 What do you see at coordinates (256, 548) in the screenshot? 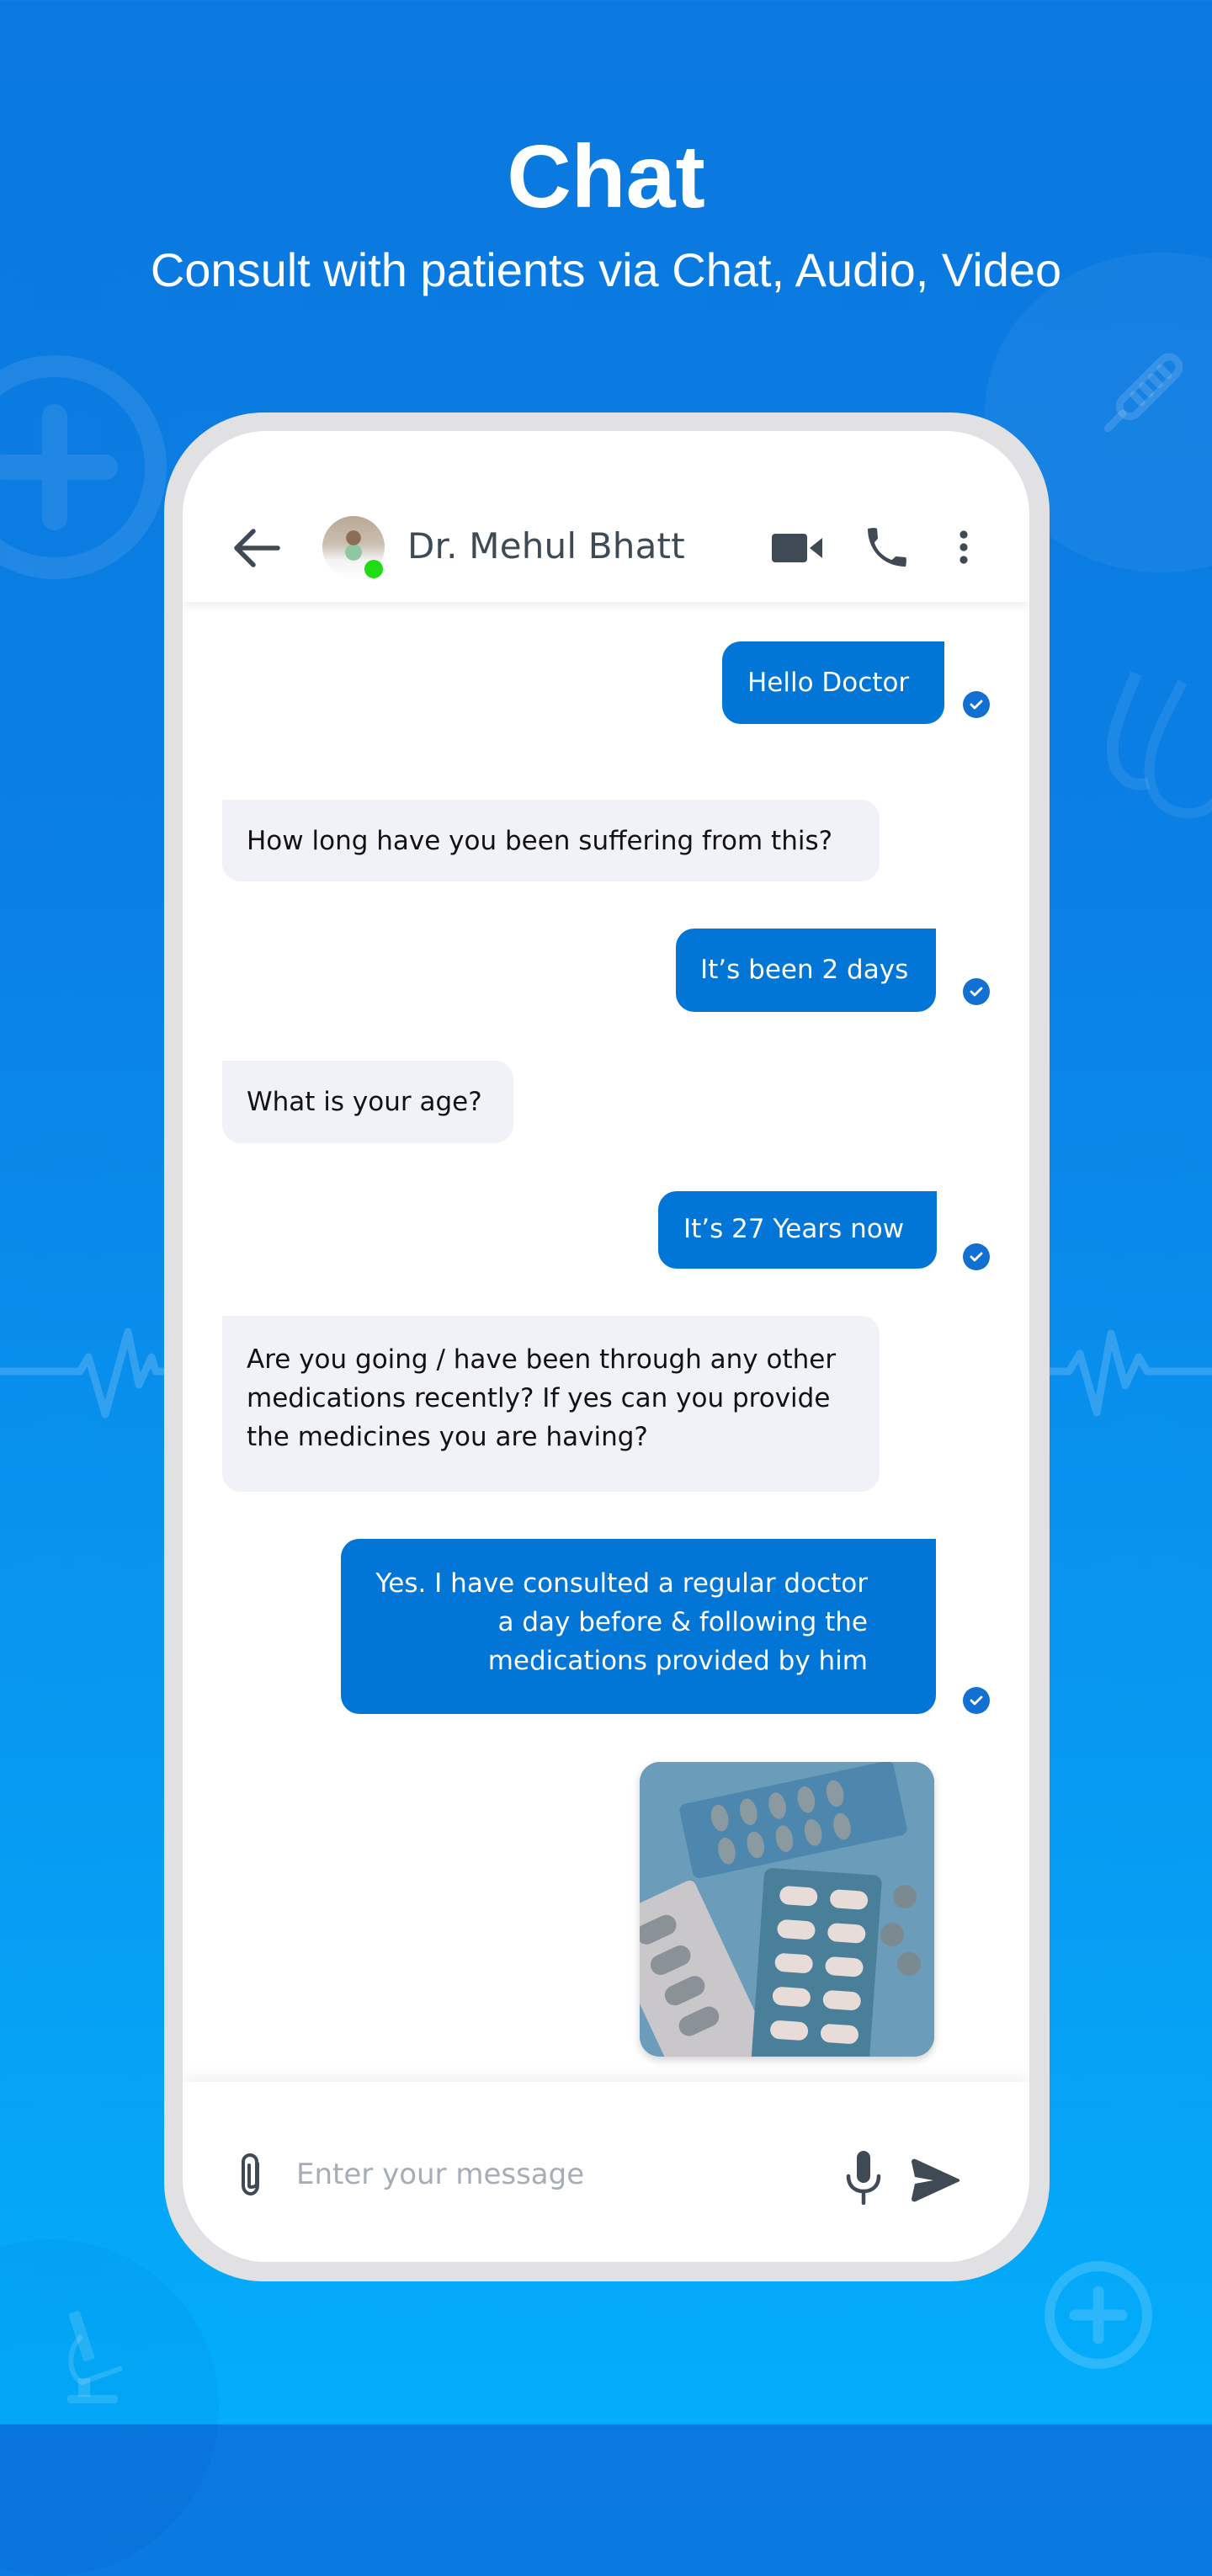
I see `back-arrow-icon` at bounding box center [256, 548].